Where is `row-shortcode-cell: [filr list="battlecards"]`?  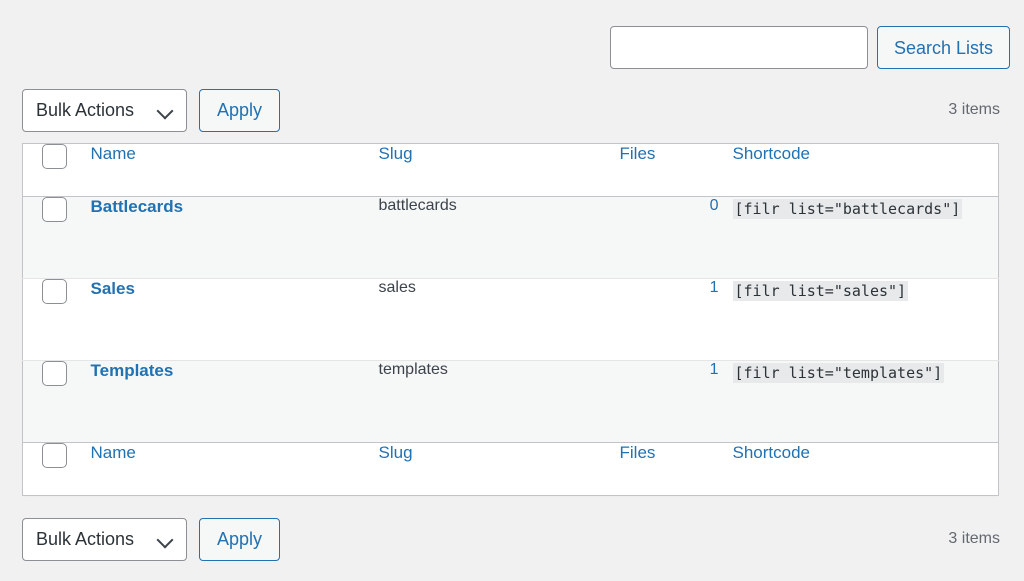 row-shortcode-cell: [filr list="battlecards"] is located at coordinates (863, 238).